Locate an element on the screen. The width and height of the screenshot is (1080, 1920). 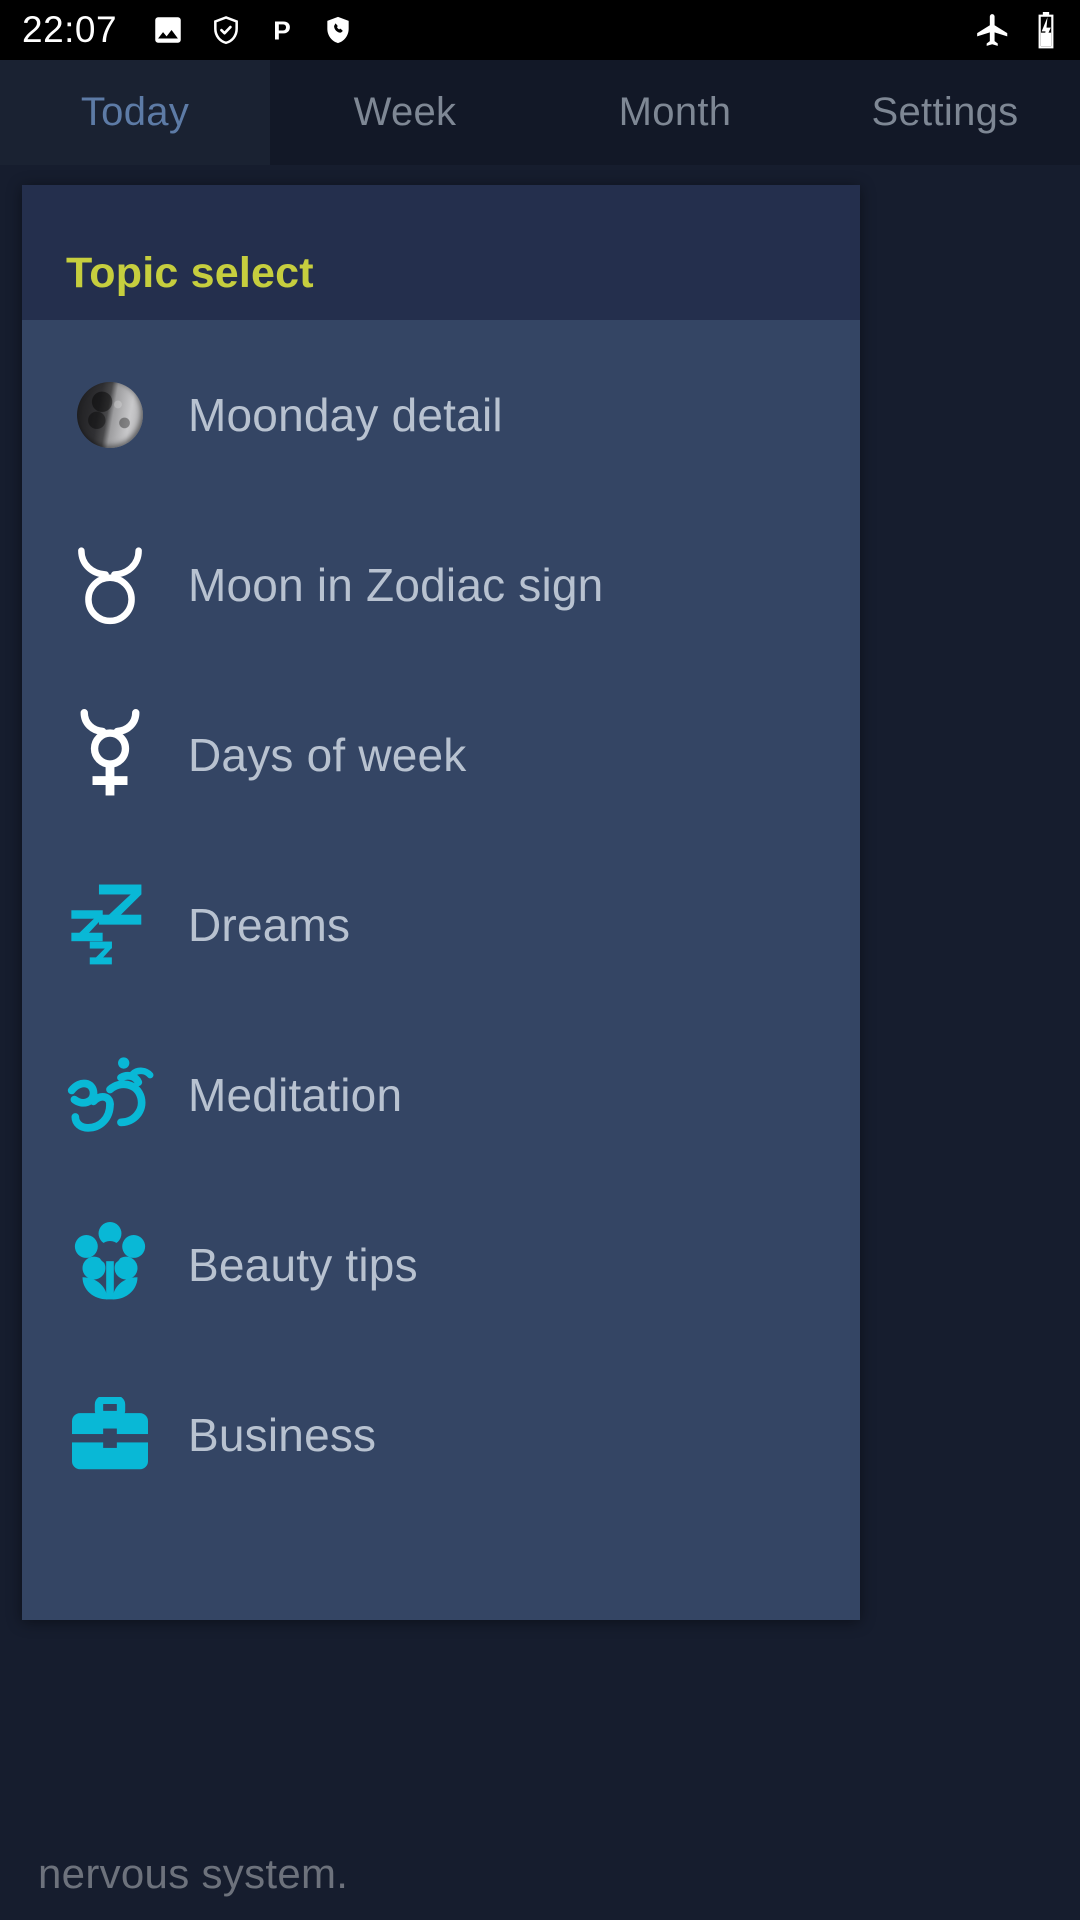
tab-settings-label: Settings is located at coordinates (945, 112).